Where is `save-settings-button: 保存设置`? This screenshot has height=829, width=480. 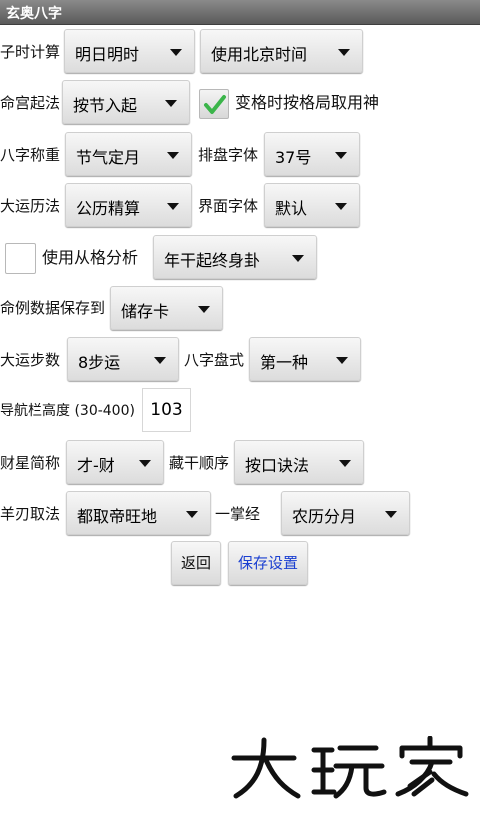
save-settings-button: 保存设置 is located at coordinates (268, 563).